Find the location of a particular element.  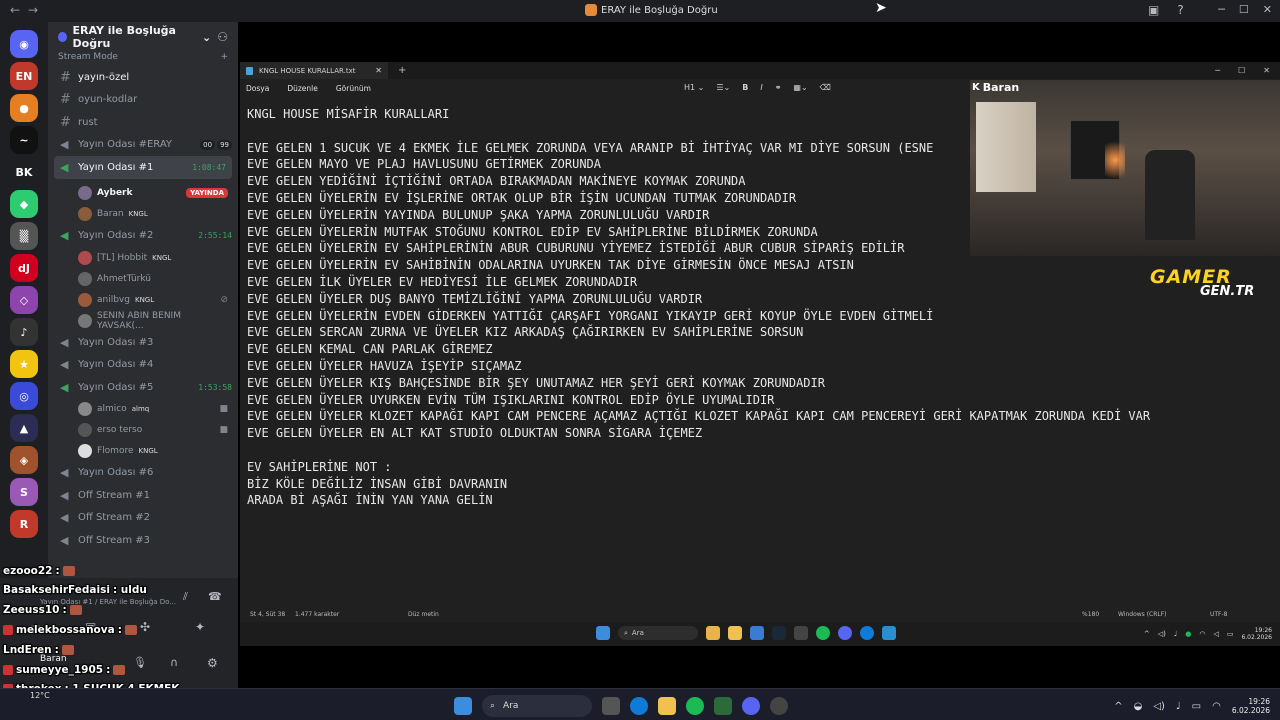

menu-file: Dosya is located at coordinates (257, 88).